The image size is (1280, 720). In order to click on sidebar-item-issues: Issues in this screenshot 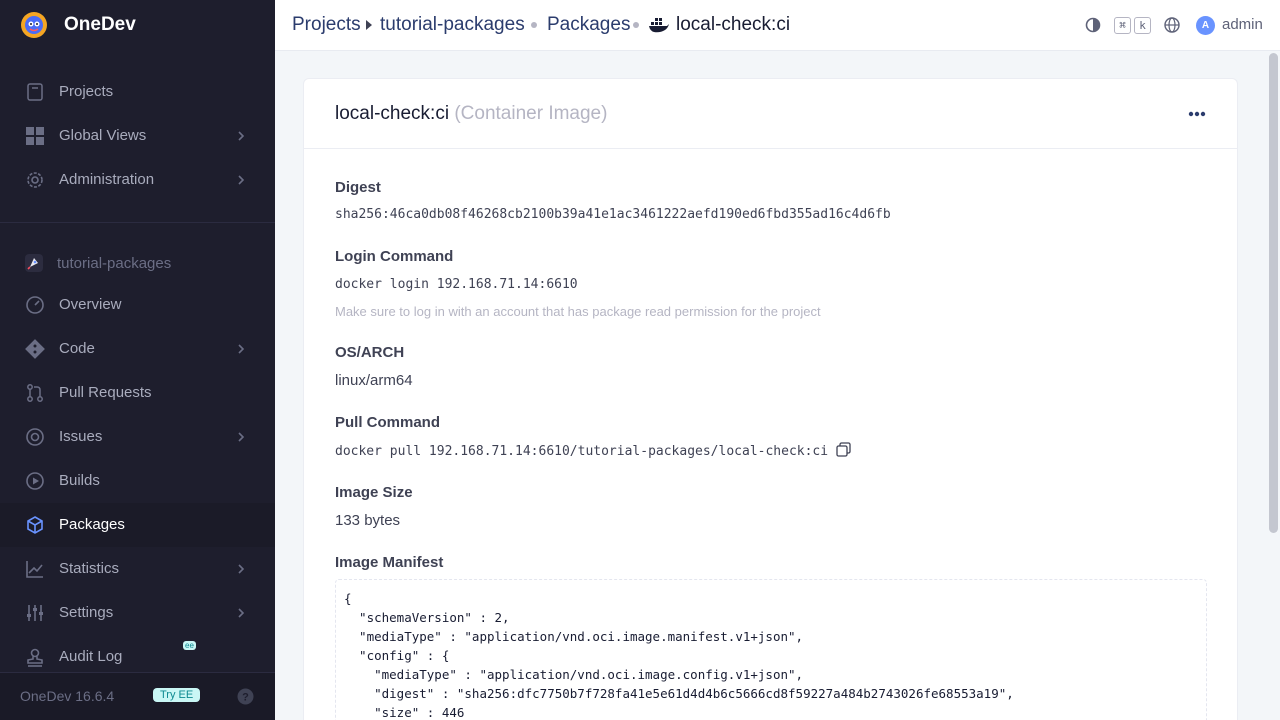, I will do `click(137, 437)`.